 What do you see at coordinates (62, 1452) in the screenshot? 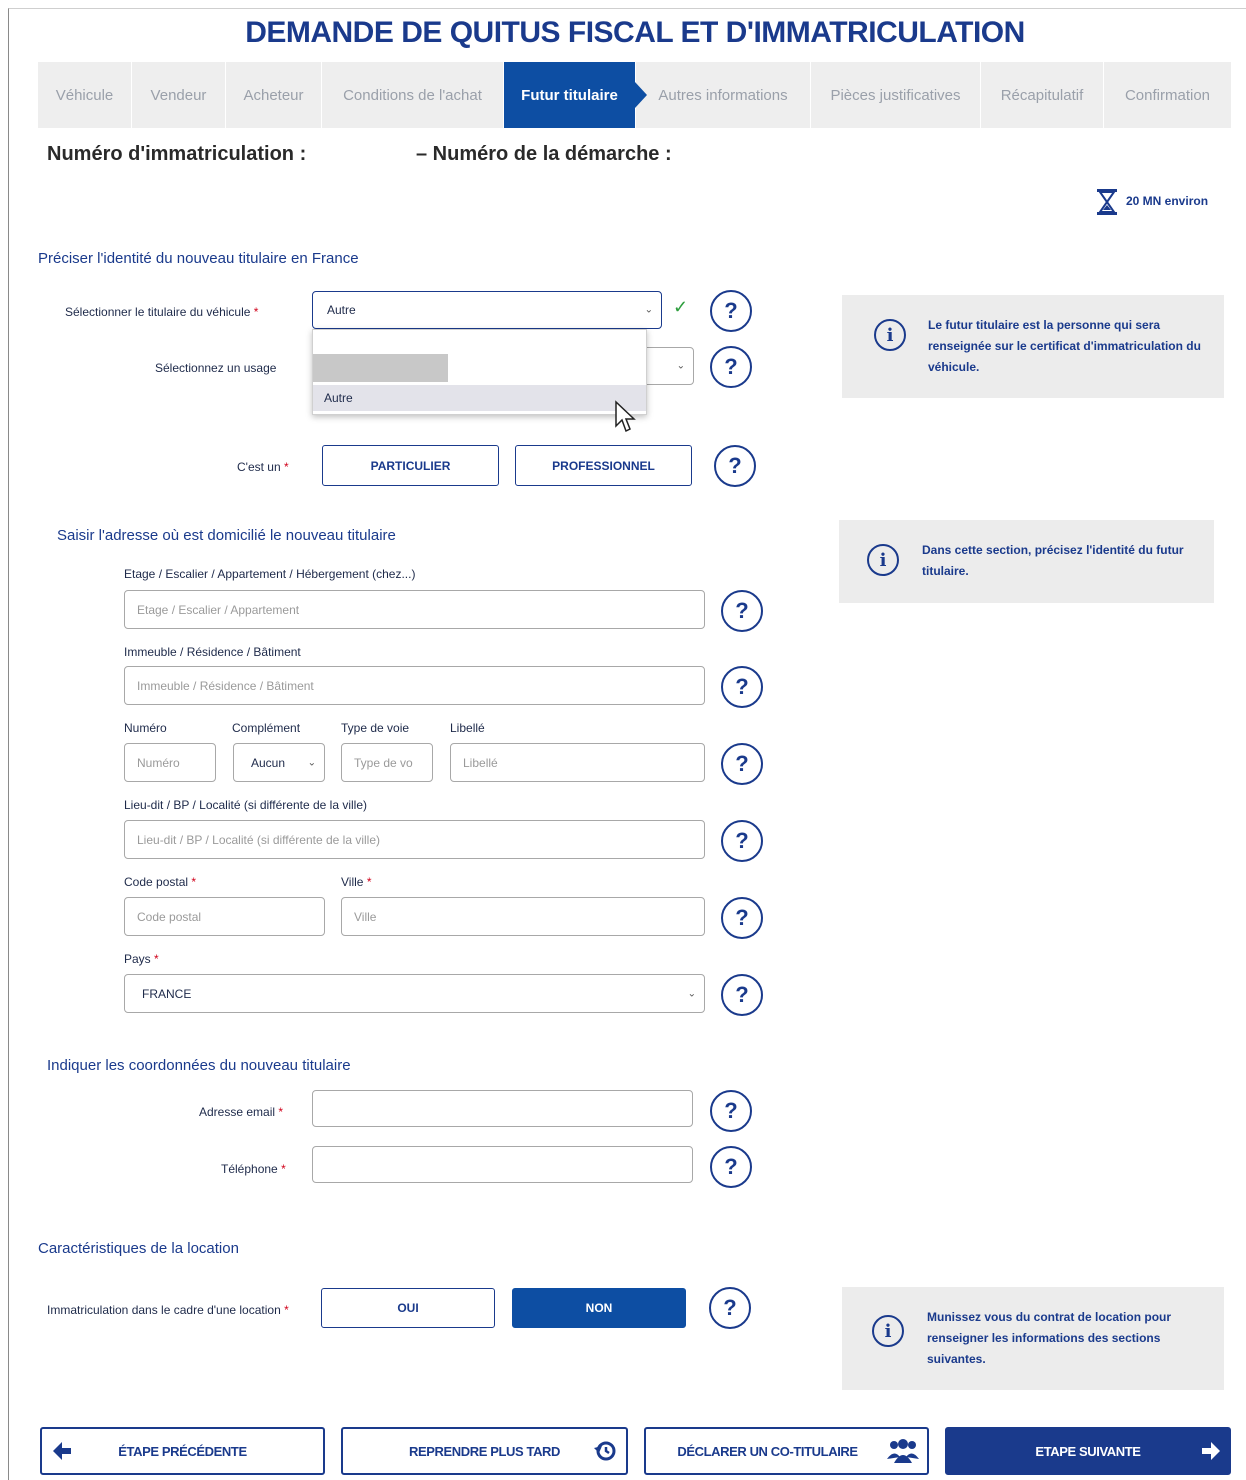
I see `arrow-left-icon` at bounding box center [62, 1452].